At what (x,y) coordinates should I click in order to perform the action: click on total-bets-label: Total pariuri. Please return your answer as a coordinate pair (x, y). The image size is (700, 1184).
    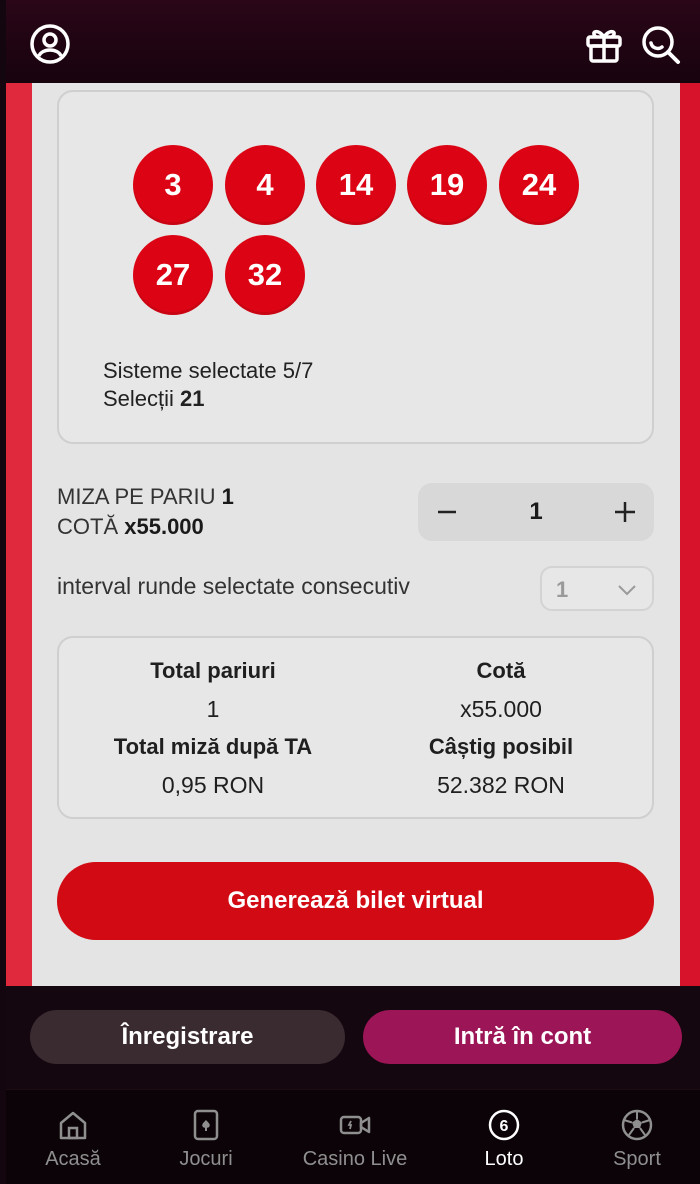
    Looking at the image, I should click on (213, 670).